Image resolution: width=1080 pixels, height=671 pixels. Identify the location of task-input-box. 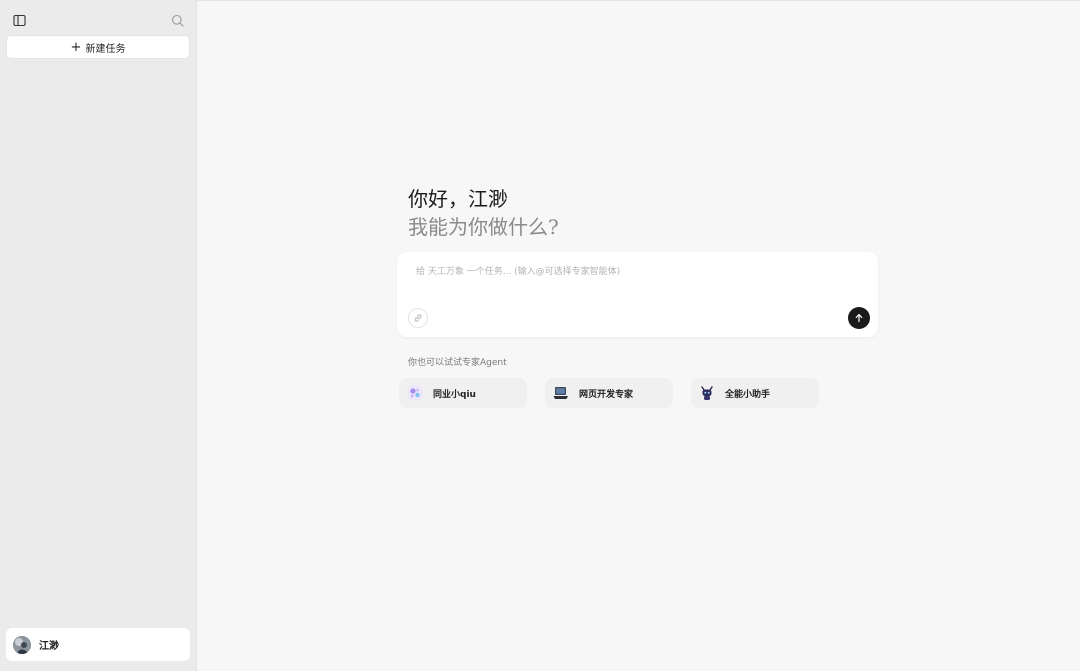
(637, 294).